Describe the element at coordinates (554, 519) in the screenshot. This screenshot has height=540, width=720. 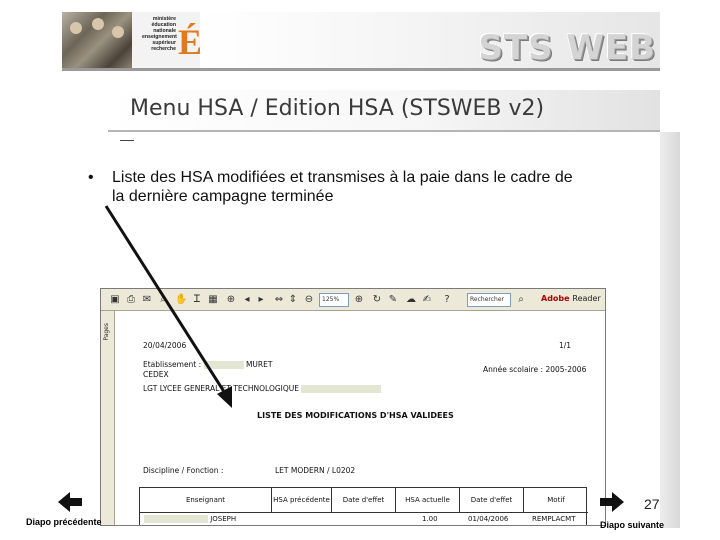
I see `table-cell-motif: REMPLACMT` at that location.